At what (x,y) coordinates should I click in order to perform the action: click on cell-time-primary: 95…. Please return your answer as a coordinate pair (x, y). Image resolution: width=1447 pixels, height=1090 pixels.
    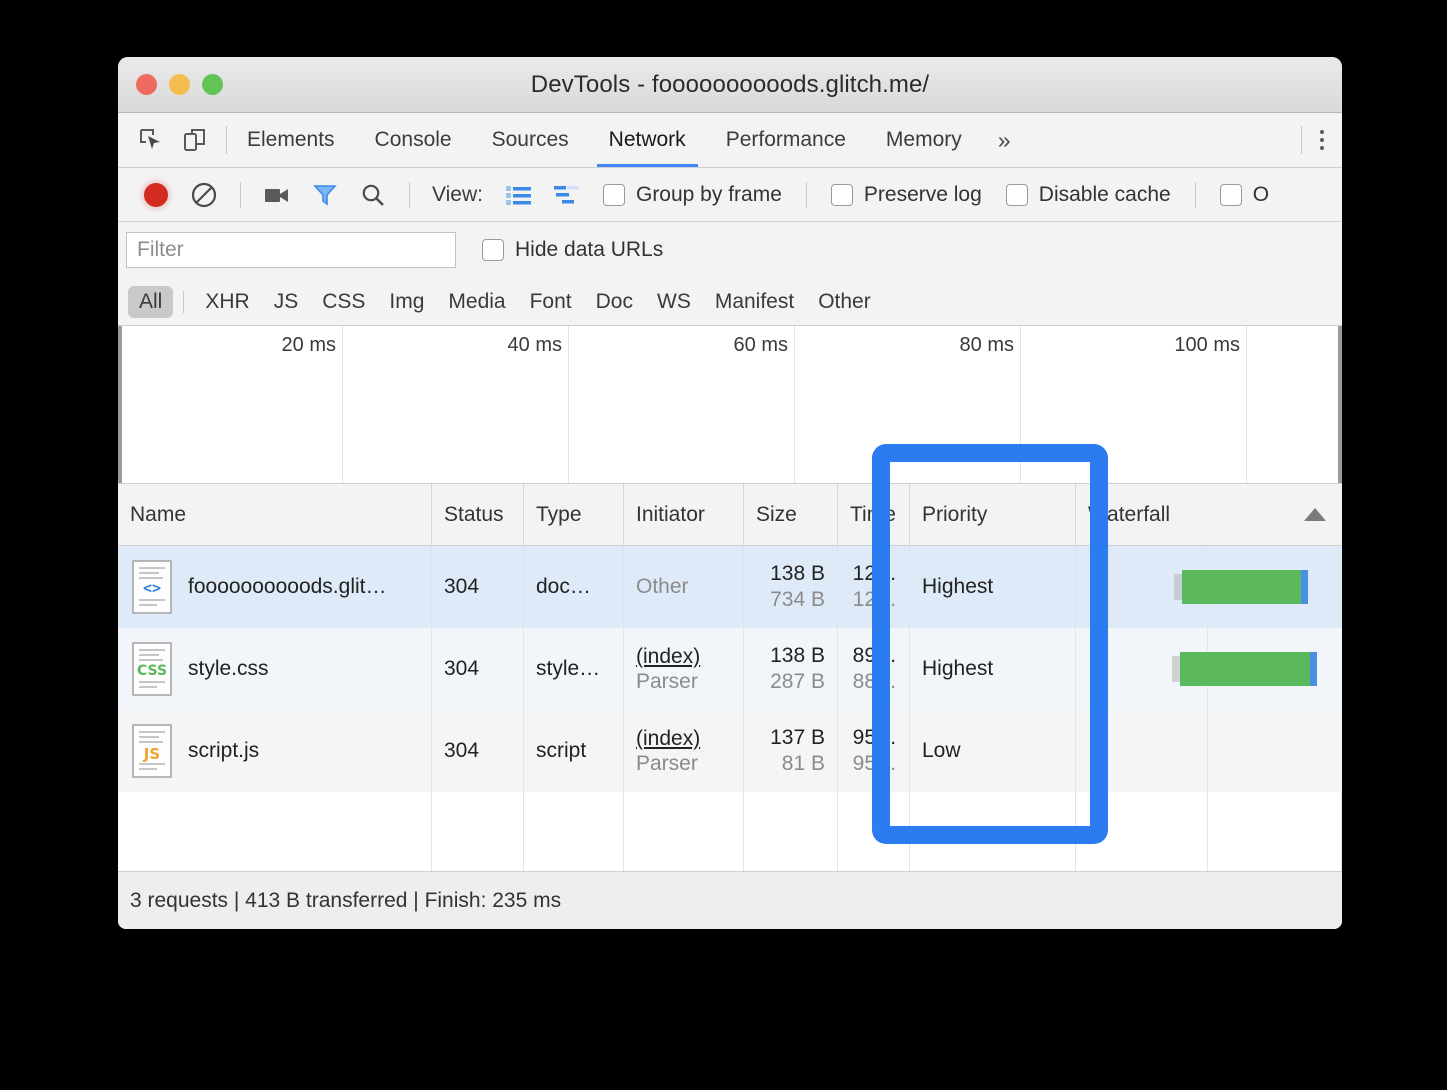
    Looking at the image, I should click on (874, 737).